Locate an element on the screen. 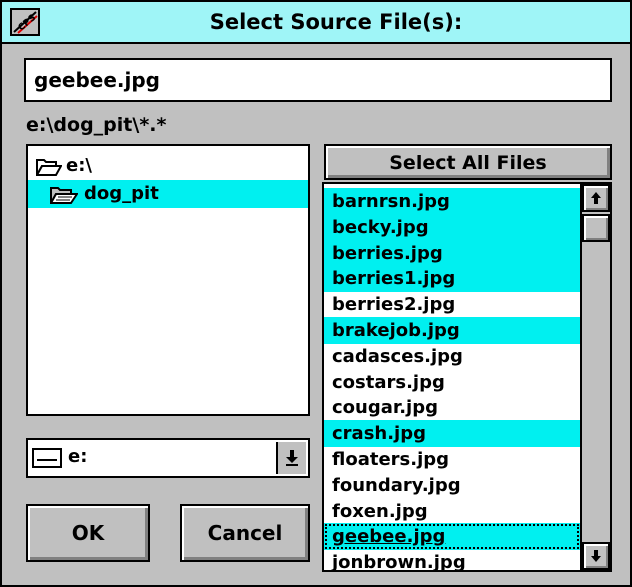 The image size is (632, 587). title-bar: CPS Select Source File(s): is located at coordinates (316, 23).